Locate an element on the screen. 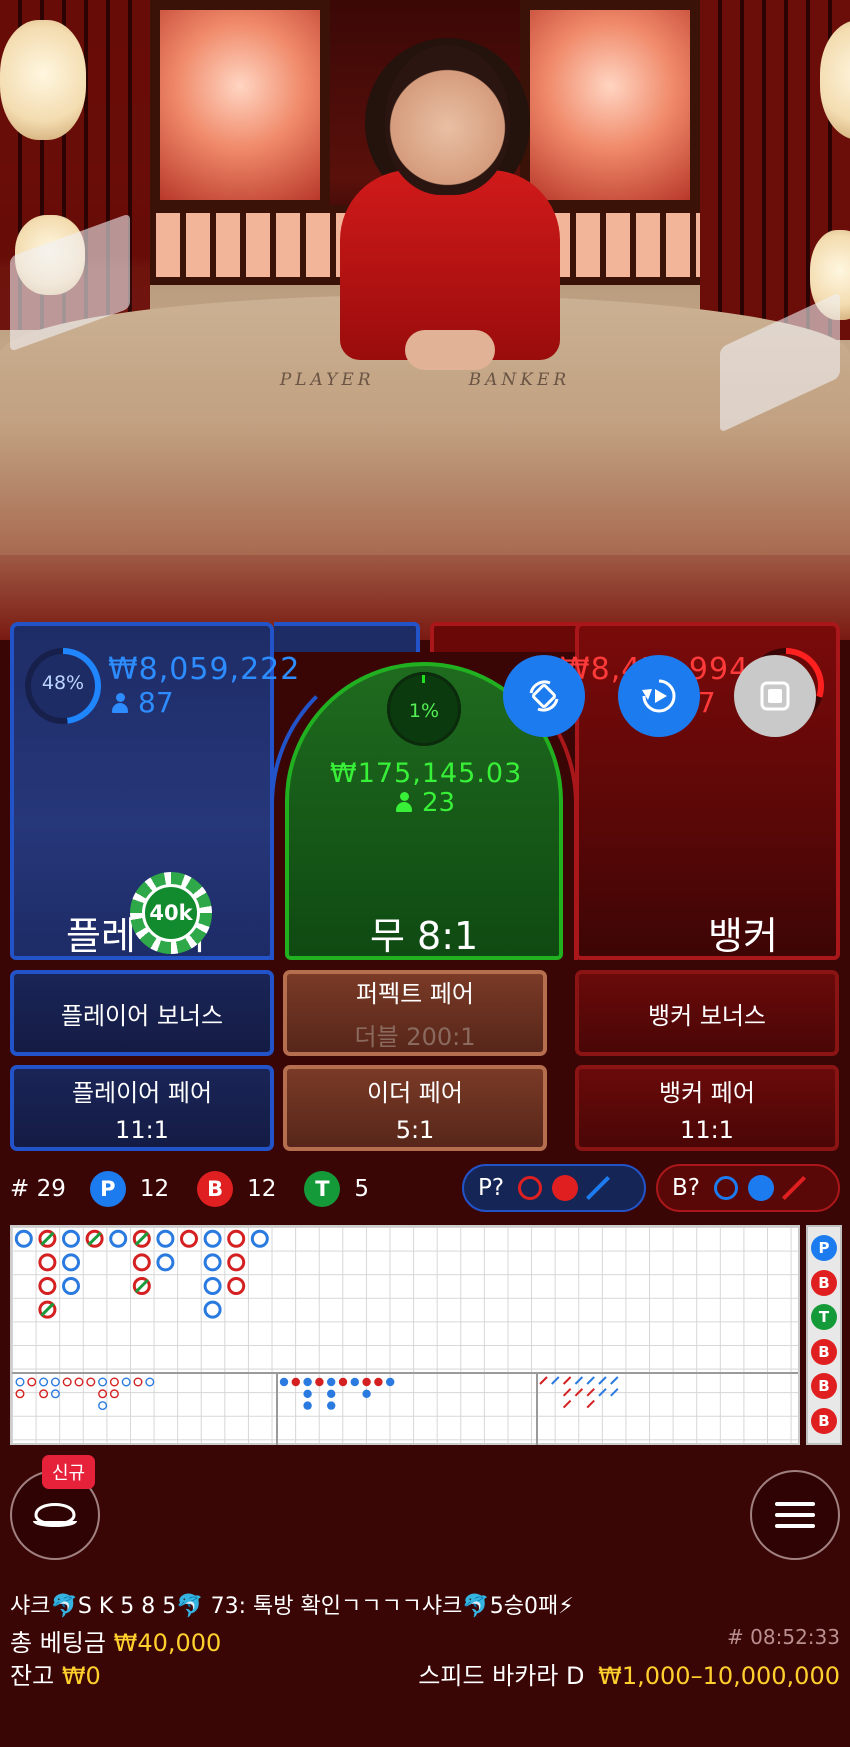 This screenshot has width=850, height=1747. banker-label: 뱅커 is located at coordinates (743, 936).